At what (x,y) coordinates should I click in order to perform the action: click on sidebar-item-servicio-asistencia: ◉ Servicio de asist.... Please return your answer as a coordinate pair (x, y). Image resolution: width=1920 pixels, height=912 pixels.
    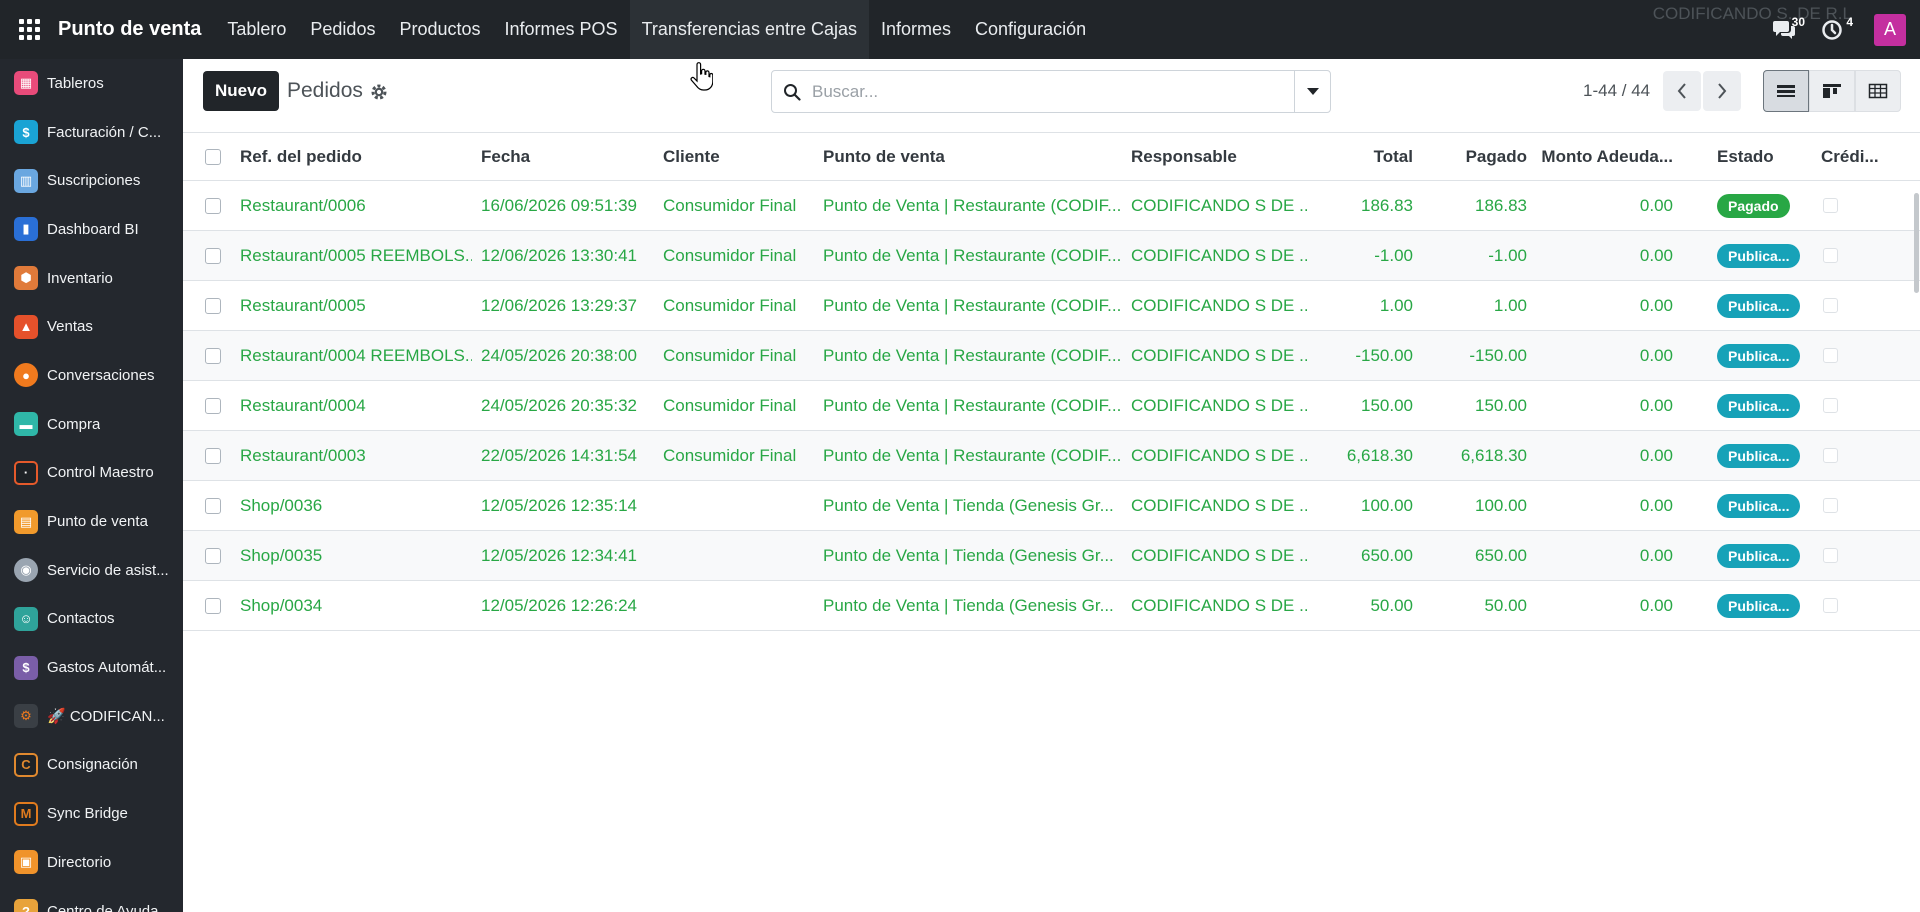
    Looking at the image, I should click on (91, 570).